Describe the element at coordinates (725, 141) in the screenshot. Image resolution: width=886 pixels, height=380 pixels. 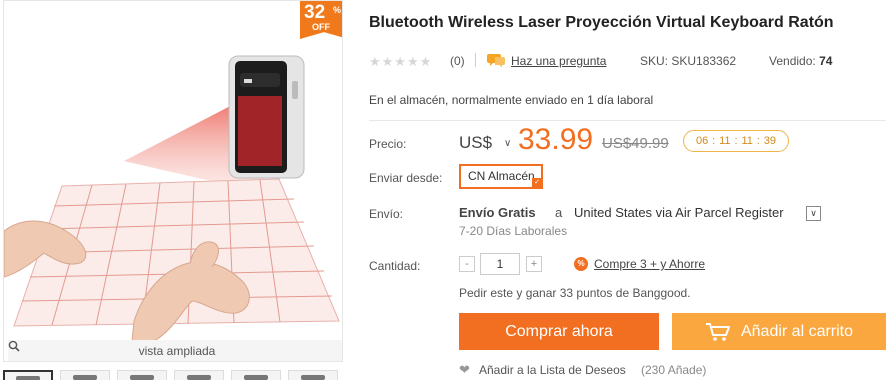
I see `countdown-hours: 11` at that location.